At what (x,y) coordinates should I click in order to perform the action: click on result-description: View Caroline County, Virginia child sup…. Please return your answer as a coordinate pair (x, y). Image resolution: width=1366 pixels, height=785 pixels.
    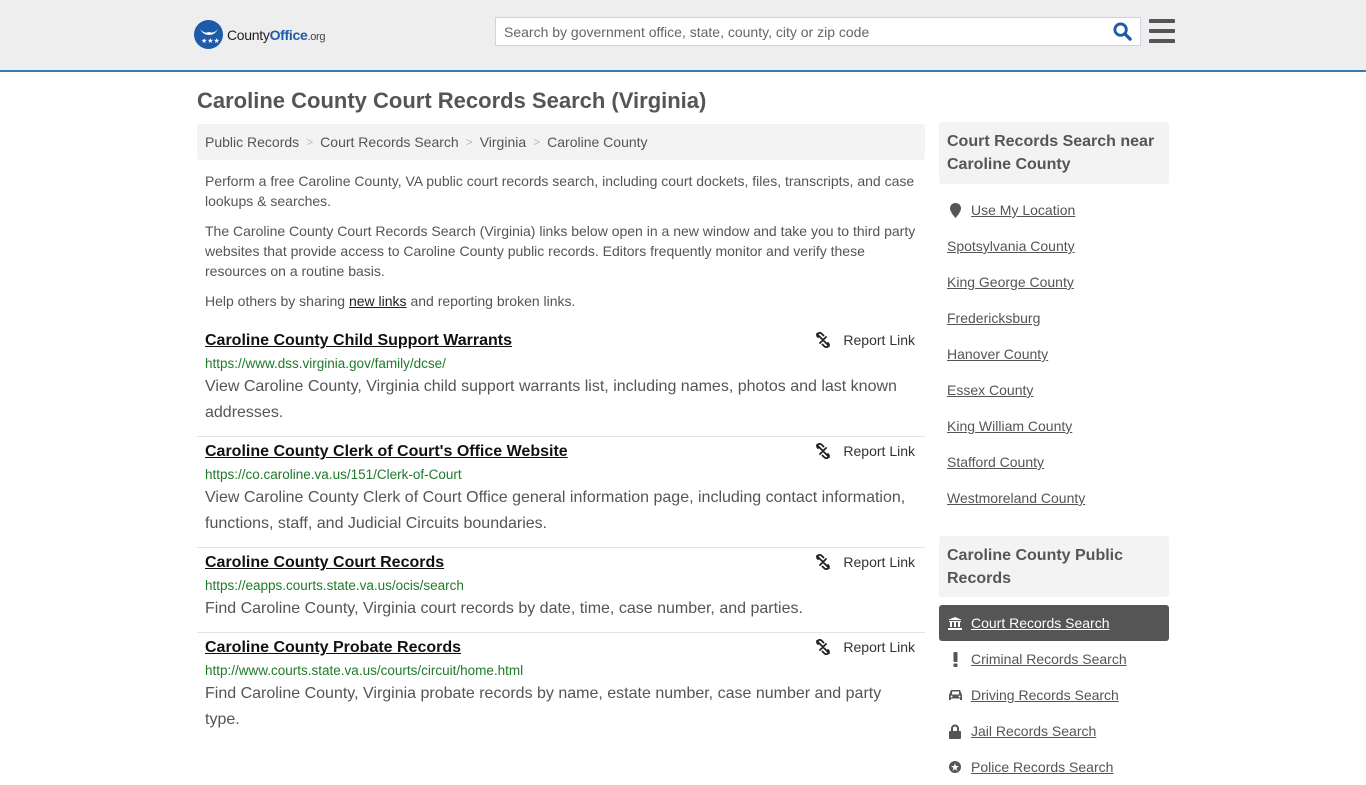
    Looking at the image, I should click on (551, 399).